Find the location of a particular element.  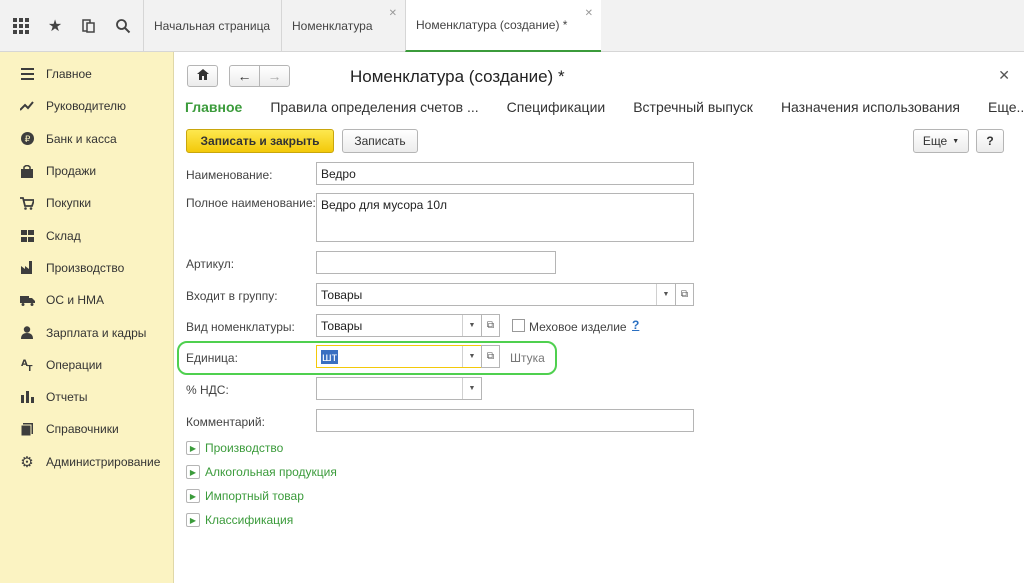

arrow-left-icon: ← is located at coordinates (244, 76).